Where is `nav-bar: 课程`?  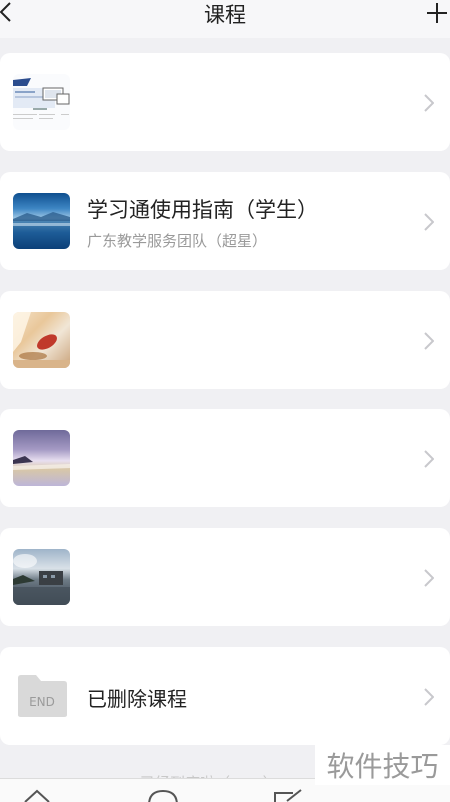 nav-bar: 课程 is located at coordinates (225, 19).